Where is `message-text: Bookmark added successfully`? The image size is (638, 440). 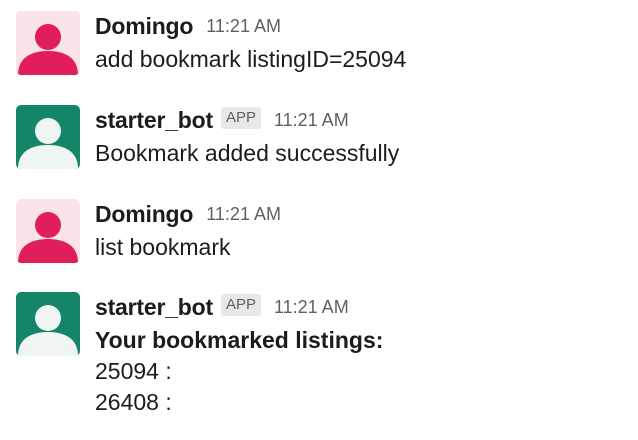
message-text: Bookmark added successfully is located at coordinates (247, 153).